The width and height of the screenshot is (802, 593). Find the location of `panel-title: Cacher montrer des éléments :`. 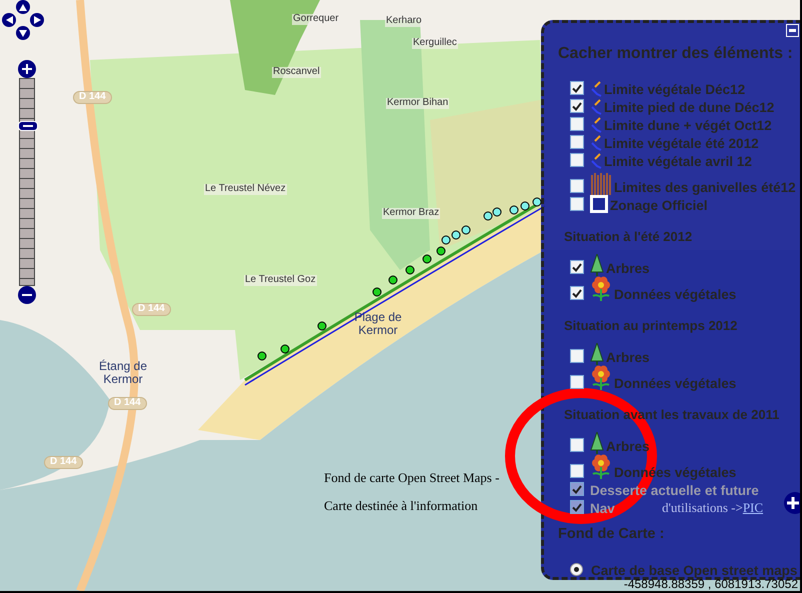

panel-title: Cacher montrer des éléments : is located at coordinates (676, 54).